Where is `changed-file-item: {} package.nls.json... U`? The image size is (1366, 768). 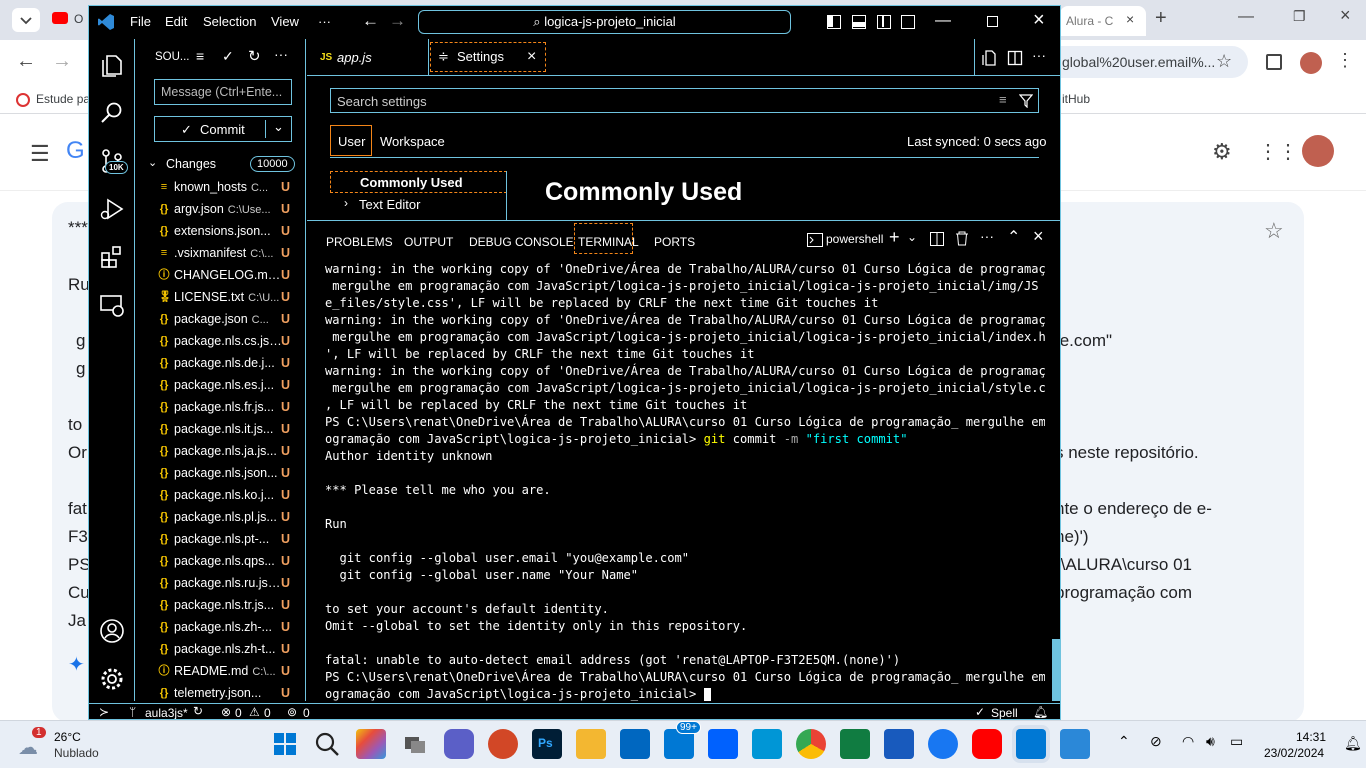 changed-file-item: {} package.nls.json... U is located at coordinates (221, 473).